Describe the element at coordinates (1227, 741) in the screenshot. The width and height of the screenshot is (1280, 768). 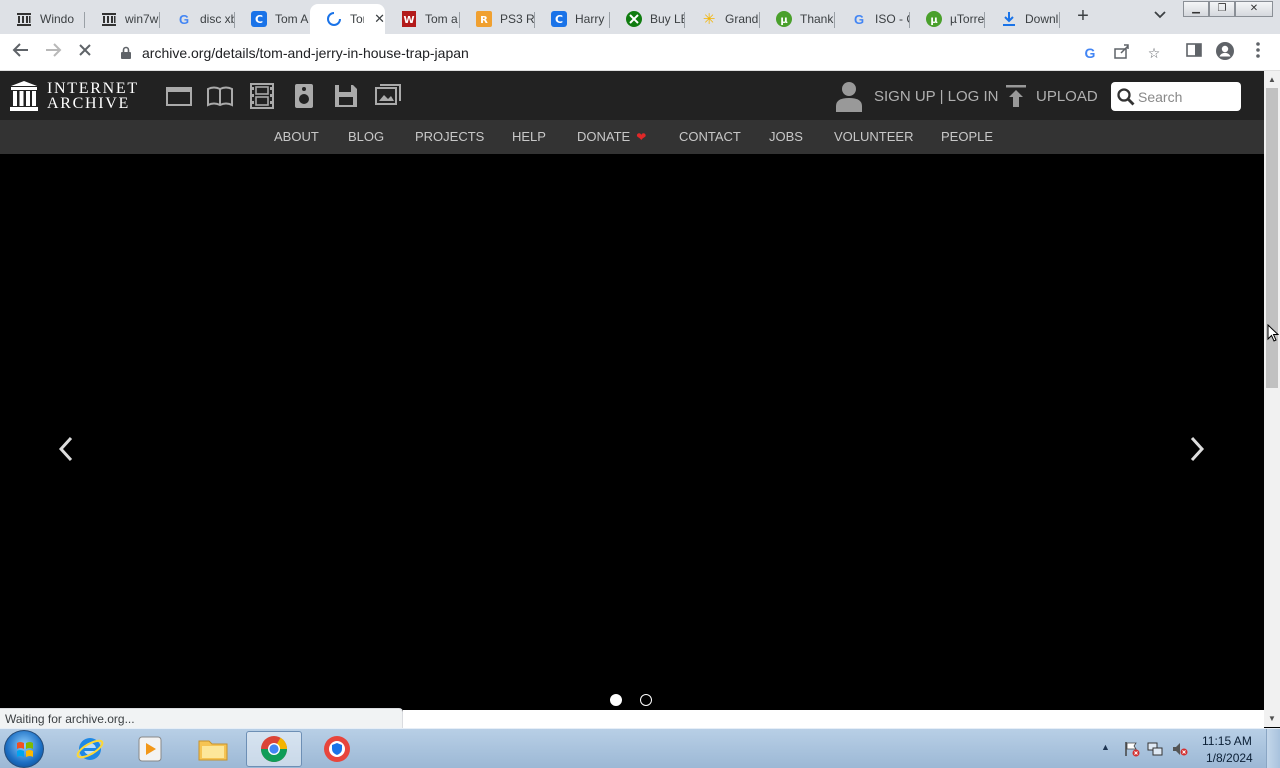
I see `clock-time: 11:15 AM` at that location.